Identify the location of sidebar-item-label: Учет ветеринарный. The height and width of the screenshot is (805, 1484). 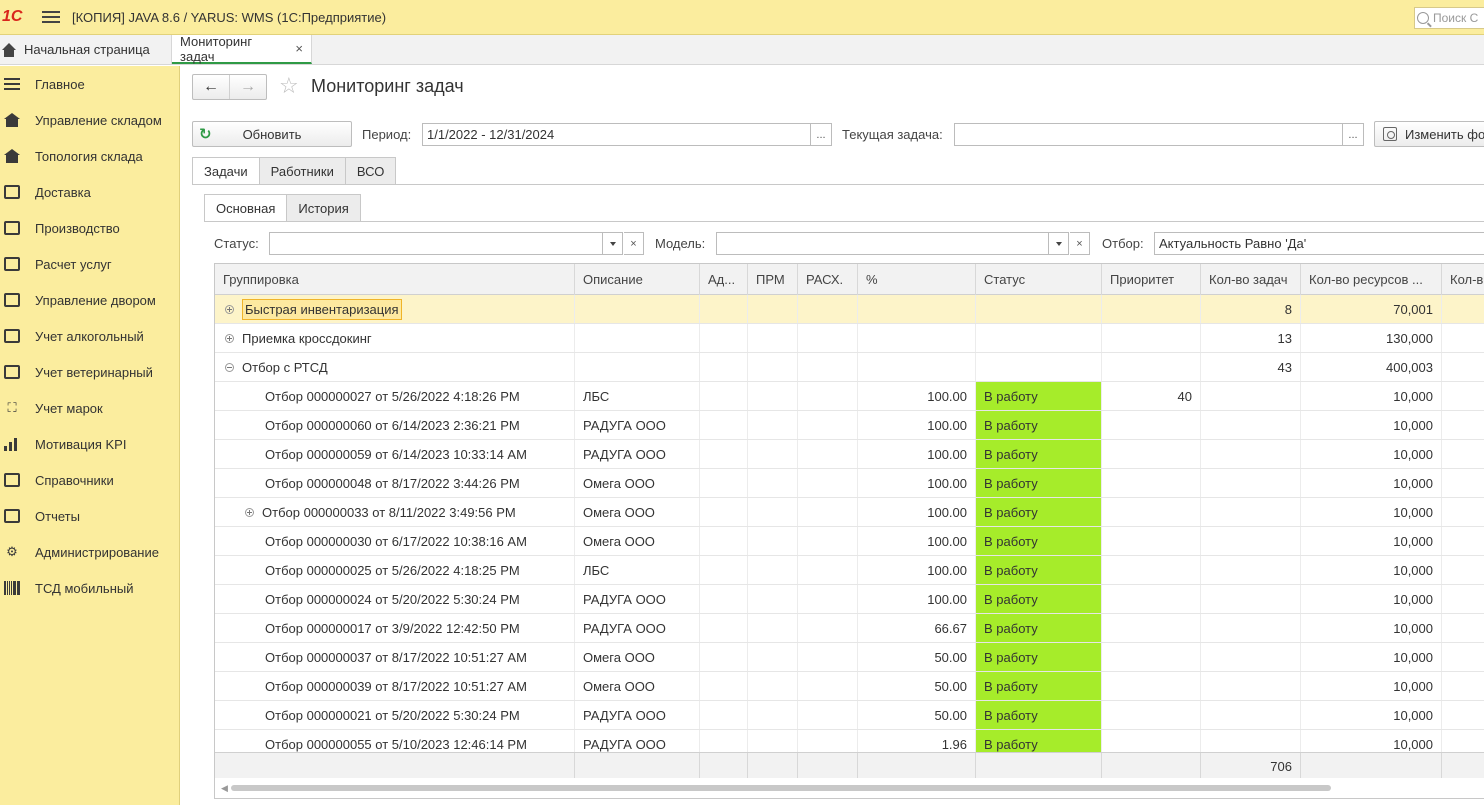
(94, 372).